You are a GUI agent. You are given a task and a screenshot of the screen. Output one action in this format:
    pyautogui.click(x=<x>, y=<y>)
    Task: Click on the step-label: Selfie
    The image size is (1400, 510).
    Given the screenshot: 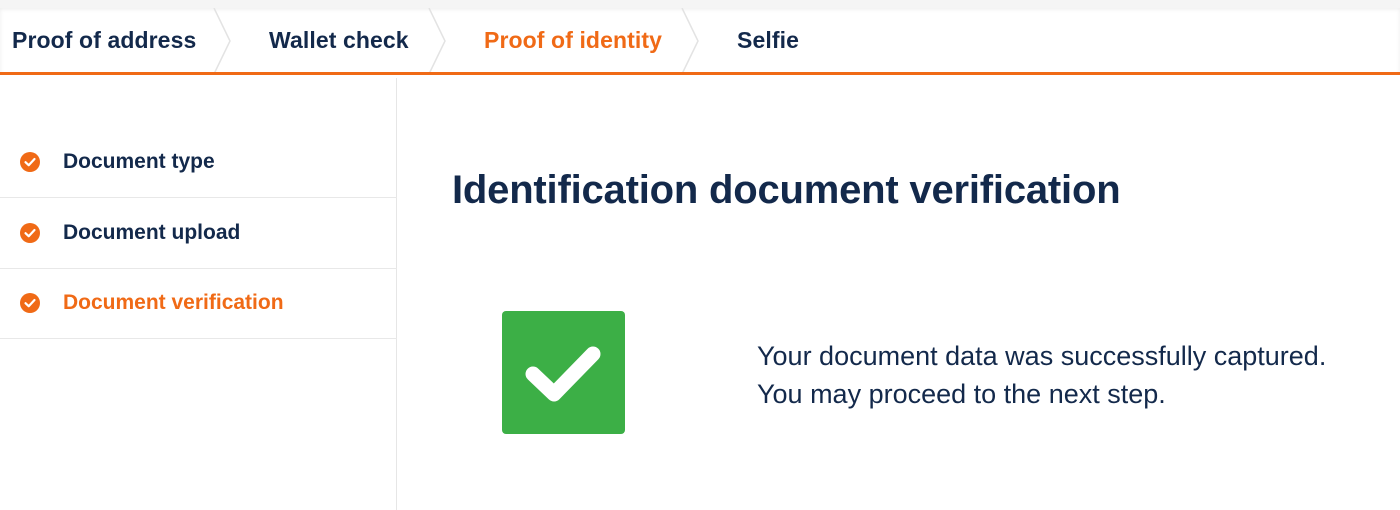 What is the action you would take?
    pyautogui.click(x=768, y=39)
    